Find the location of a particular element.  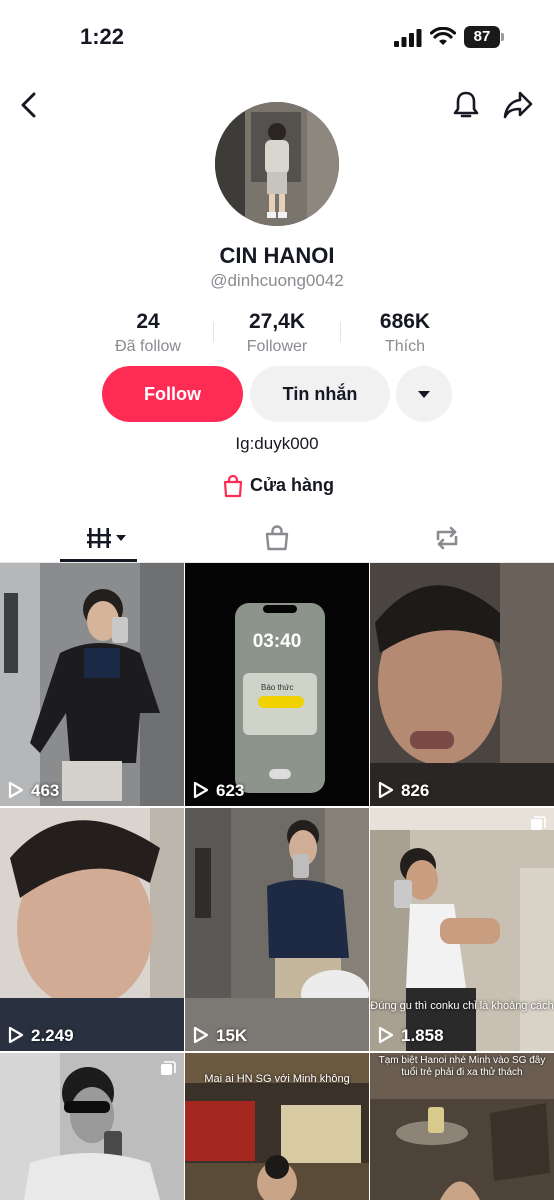

video-thumbnail is located at coordinates (92, 1126).